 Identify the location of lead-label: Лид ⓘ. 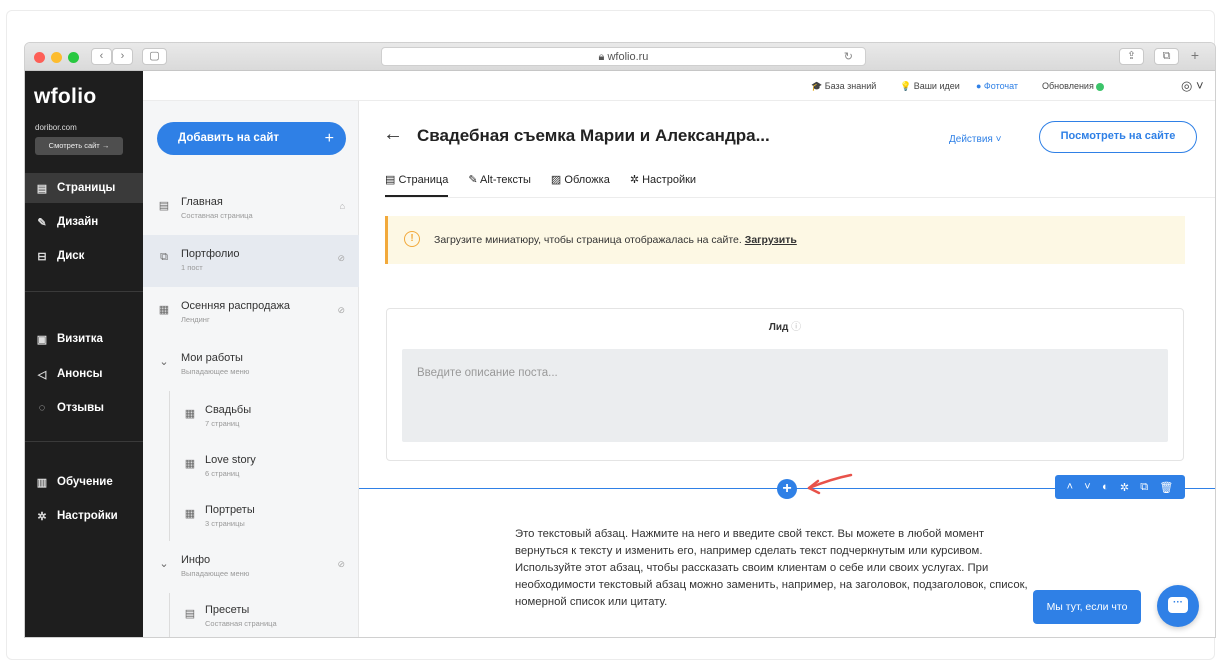
(785, 325).